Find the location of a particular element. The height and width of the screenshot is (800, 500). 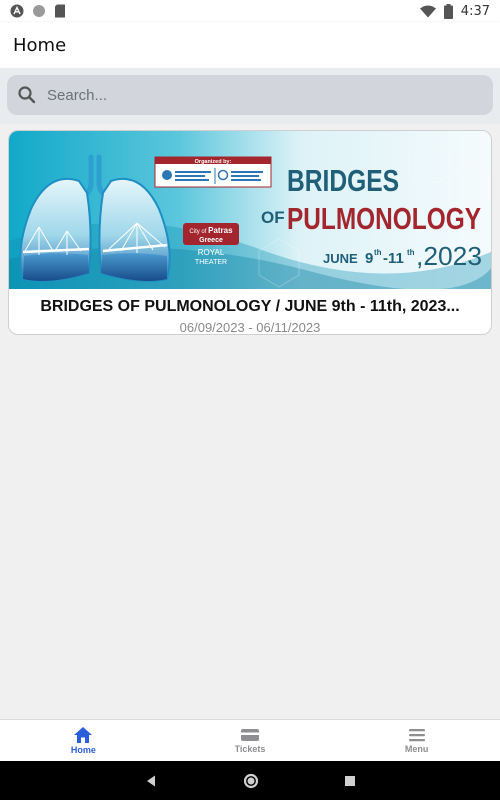

home-icon is located at coordinates (83, 735).